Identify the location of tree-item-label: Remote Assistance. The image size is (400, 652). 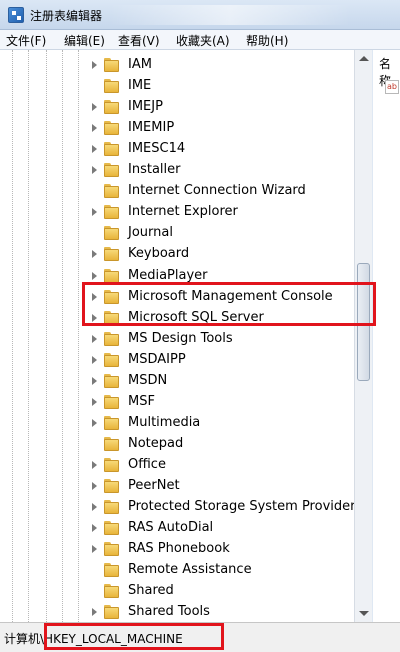
(190, 569).